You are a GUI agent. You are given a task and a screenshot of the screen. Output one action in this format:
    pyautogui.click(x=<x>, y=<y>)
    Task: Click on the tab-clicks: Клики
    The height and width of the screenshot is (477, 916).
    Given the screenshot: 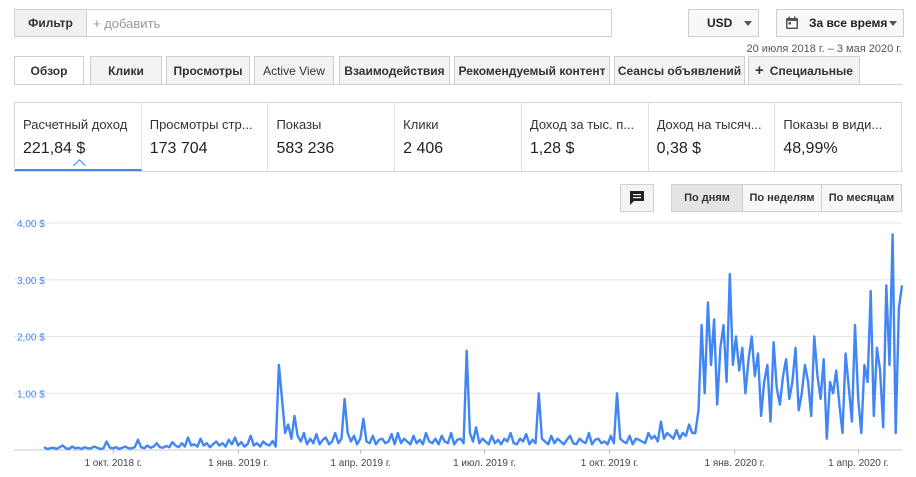 What is the action you would take?
    pyautogui.click(x=126, y=70)
    